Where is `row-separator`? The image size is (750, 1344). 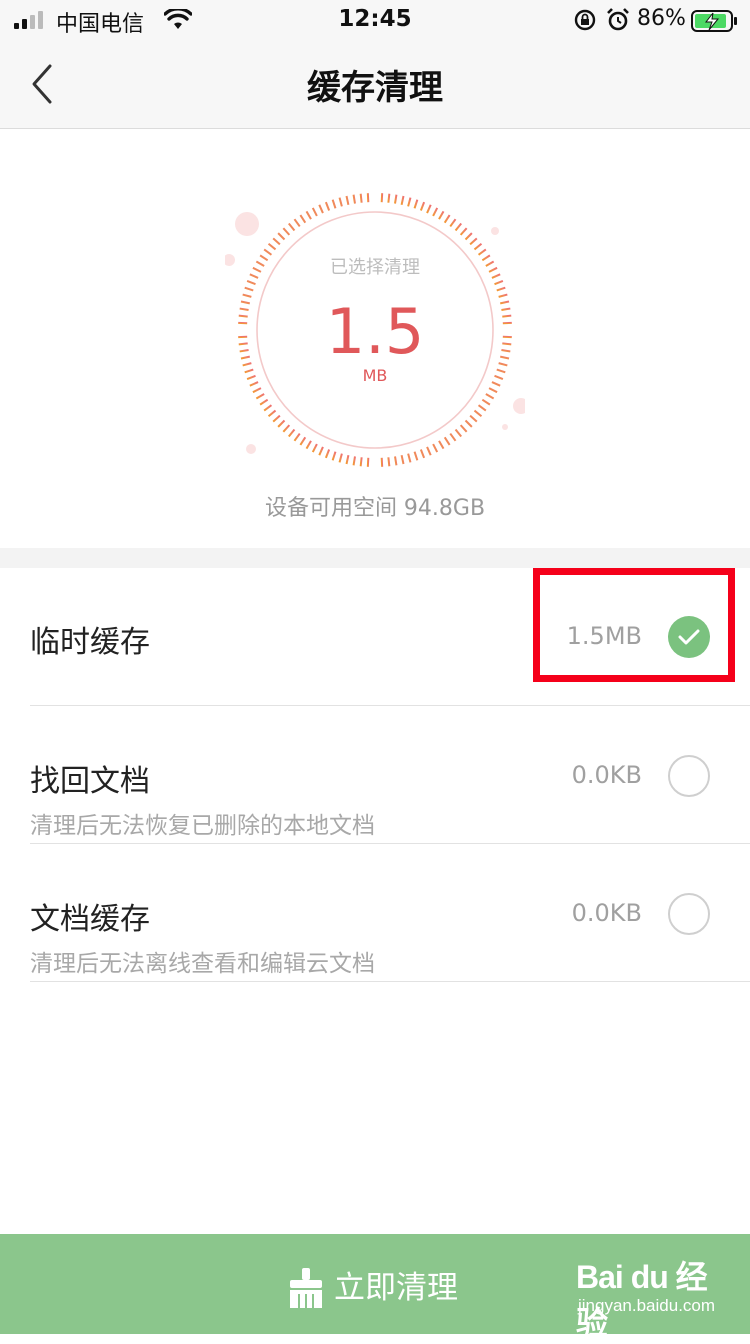
row-separator is located at coordinates (390, 981).